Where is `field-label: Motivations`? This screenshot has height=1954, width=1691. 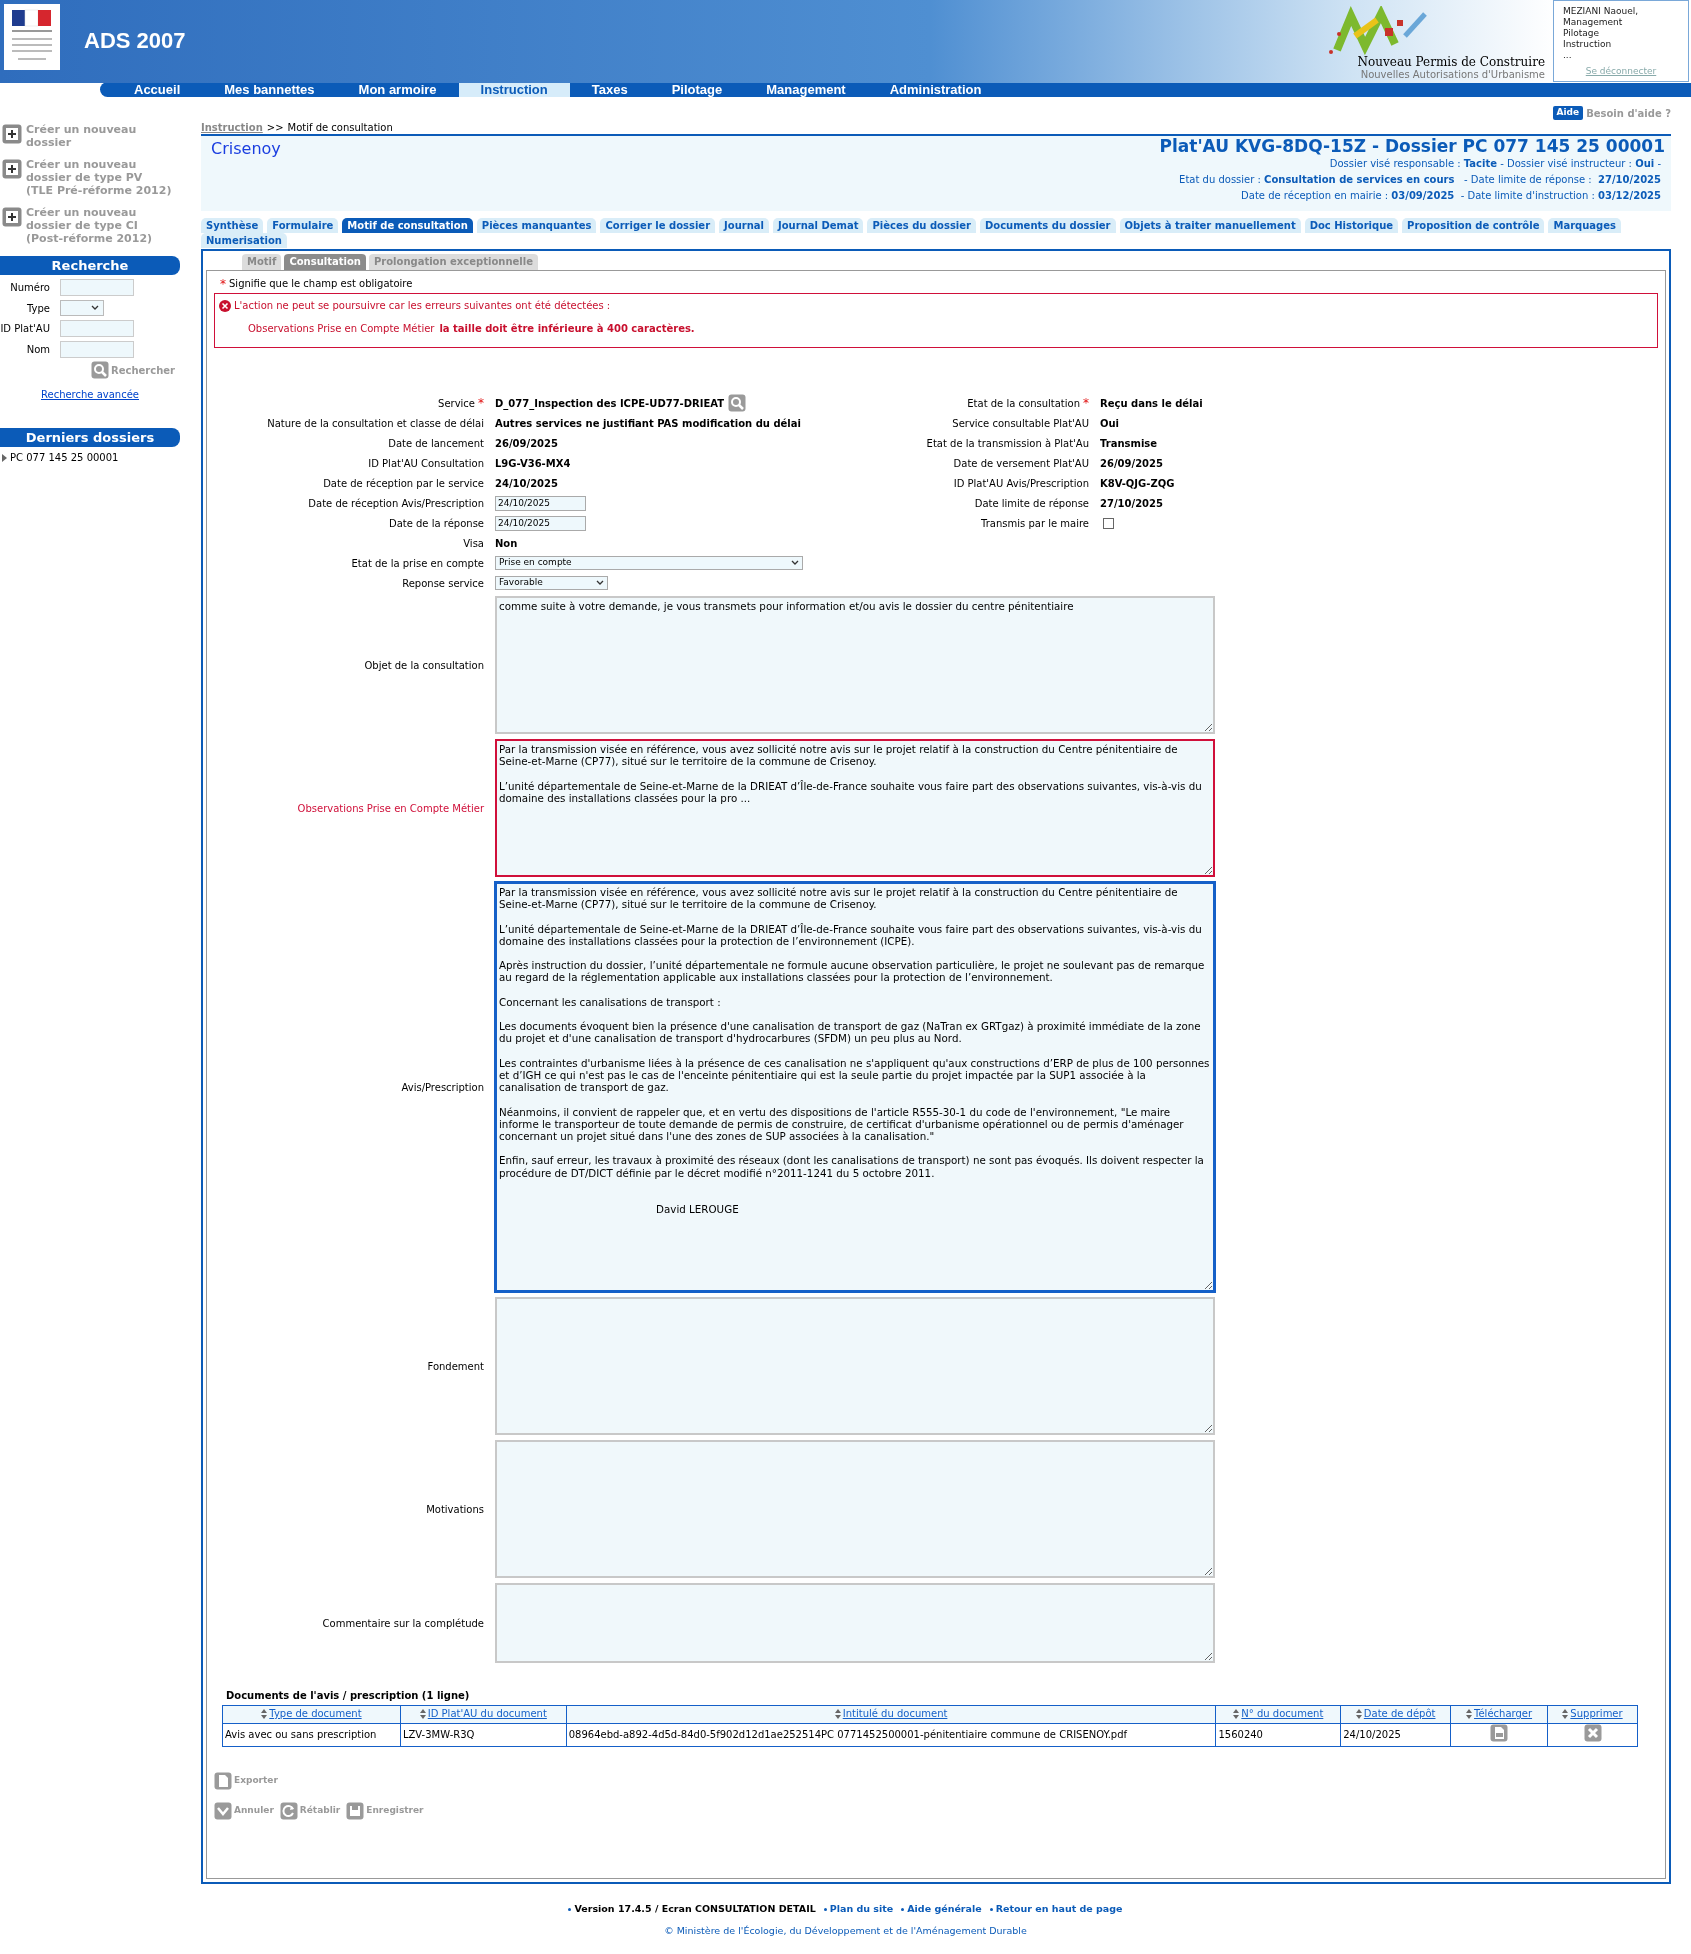
field-label: Motivations is located at coordinates (455, 1509).